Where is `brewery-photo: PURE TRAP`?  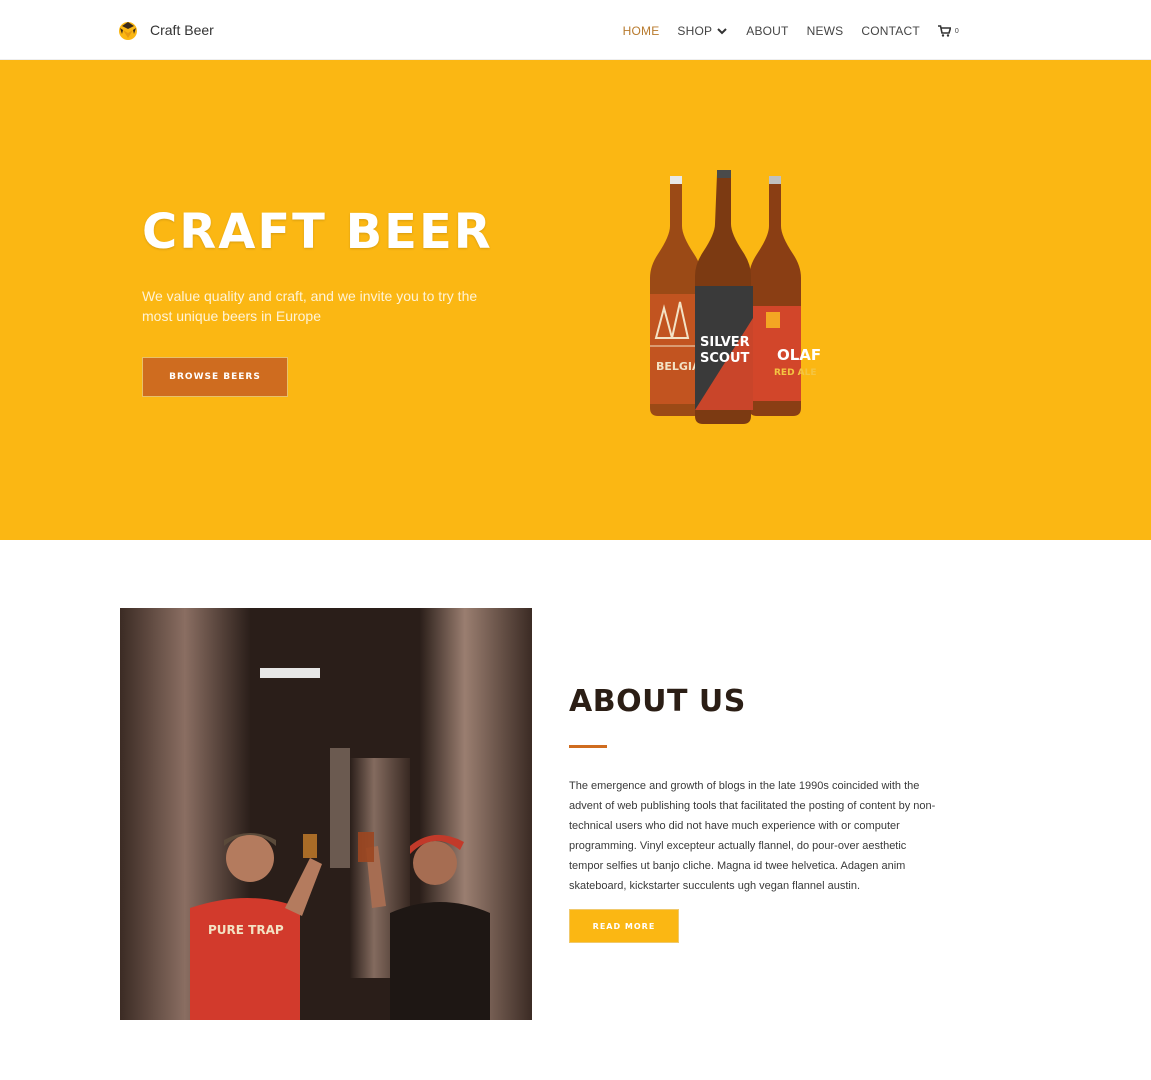
brewery-photo: PURE TRAP is located at coordinates (326, 814).